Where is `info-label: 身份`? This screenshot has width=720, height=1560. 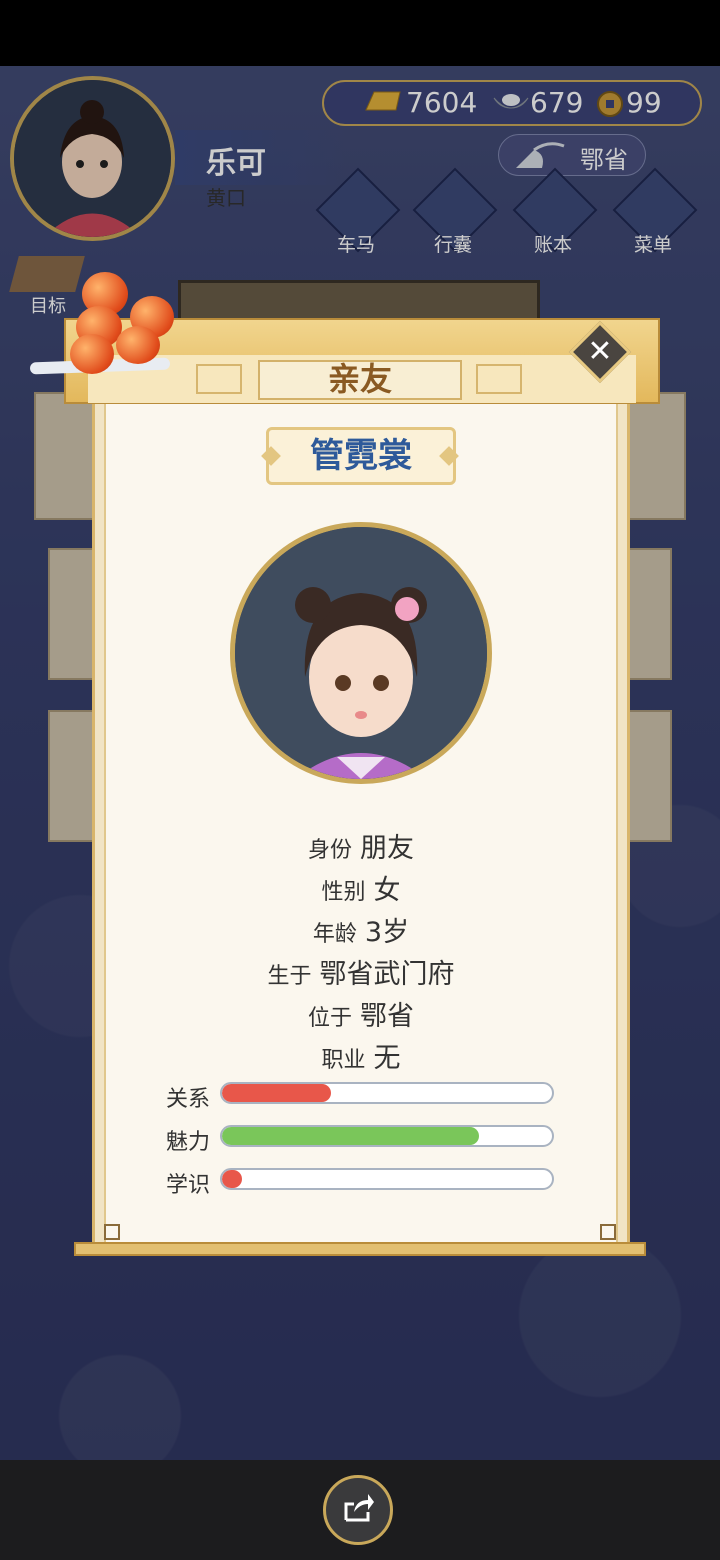 info-label: 身份 is located at coordinates (329, 850).